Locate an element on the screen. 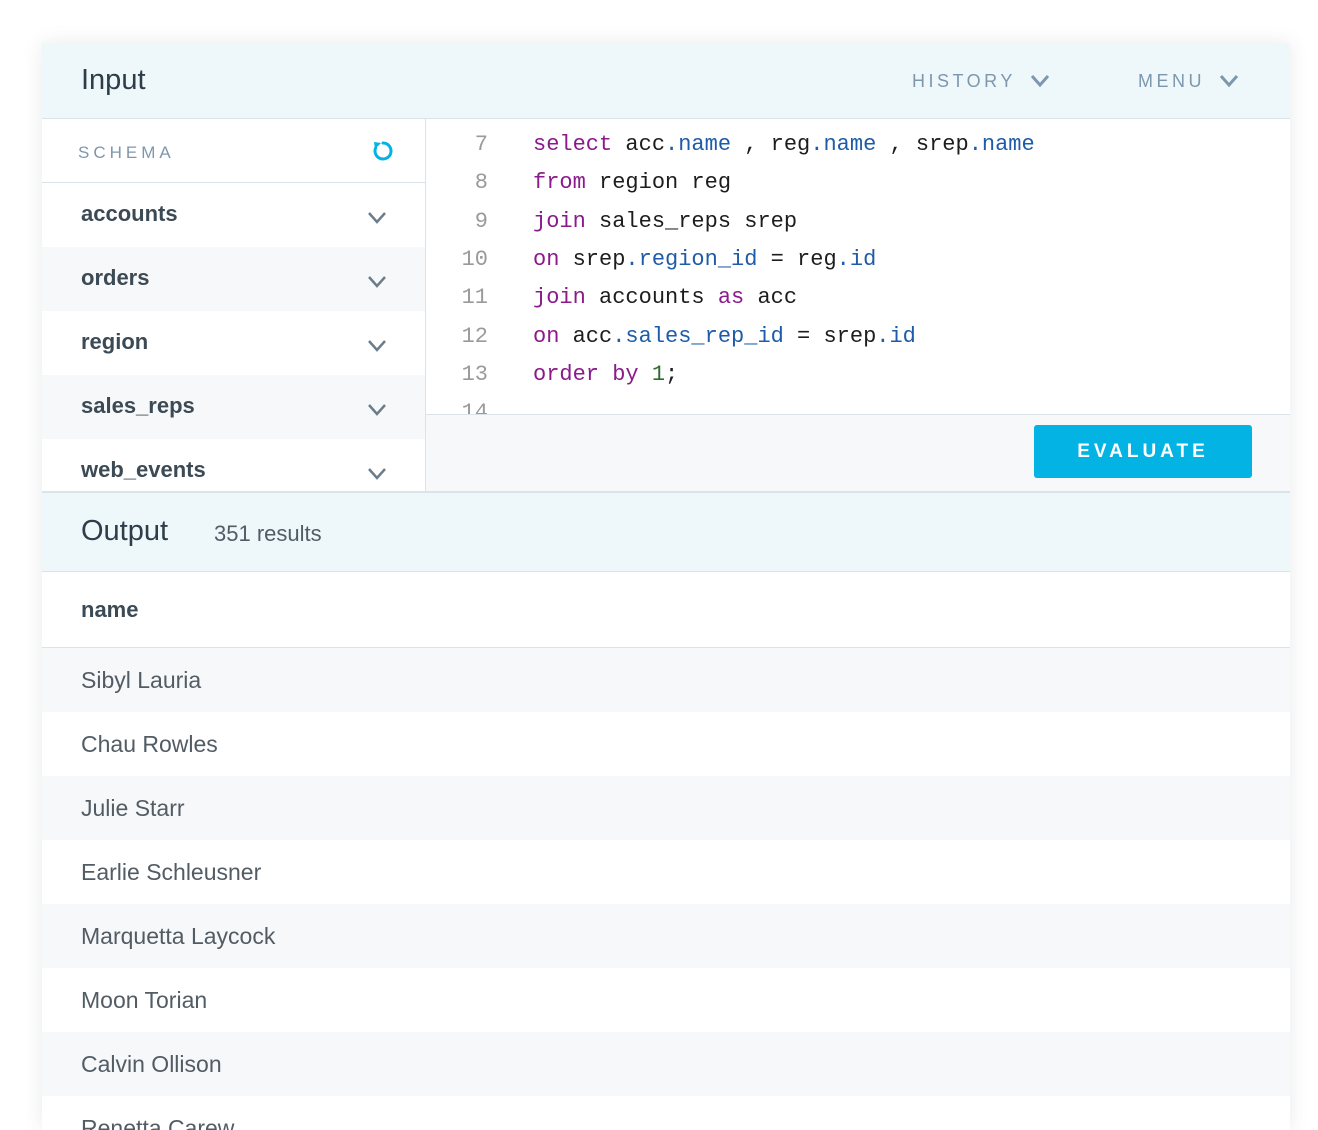  code-text: join sales_reps srep is located at coordinates (665, 221).